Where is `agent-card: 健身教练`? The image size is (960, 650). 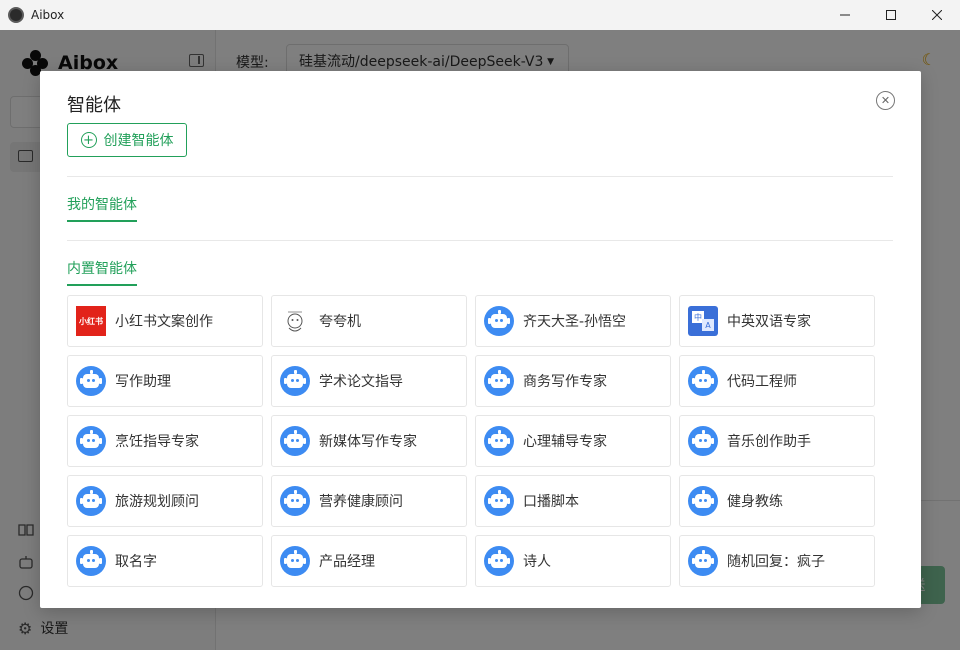
agent-card: 健身教练 is located at coordinates (777, 501).